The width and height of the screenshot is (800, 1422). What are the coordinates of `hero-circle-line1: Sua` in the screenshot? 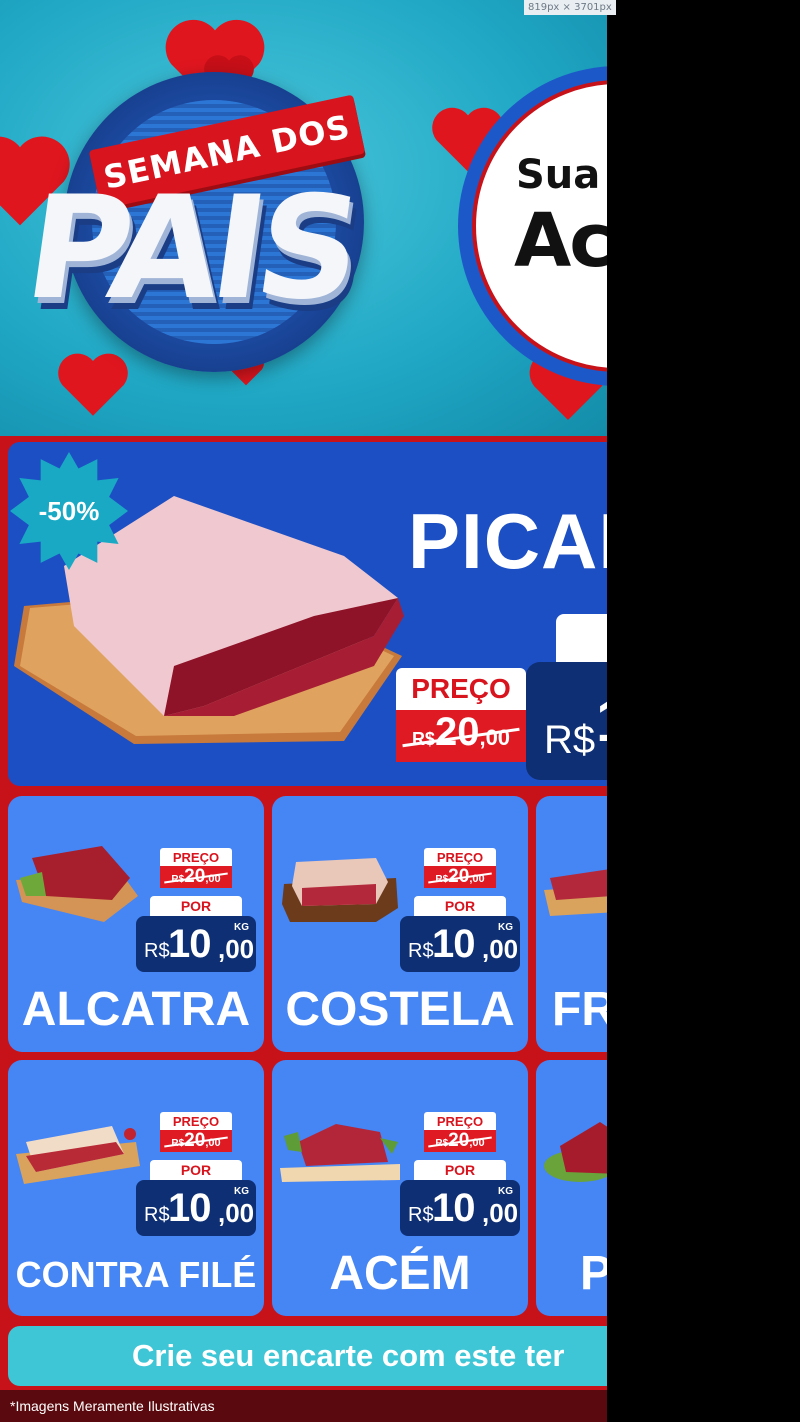 It's located at (558, 175).